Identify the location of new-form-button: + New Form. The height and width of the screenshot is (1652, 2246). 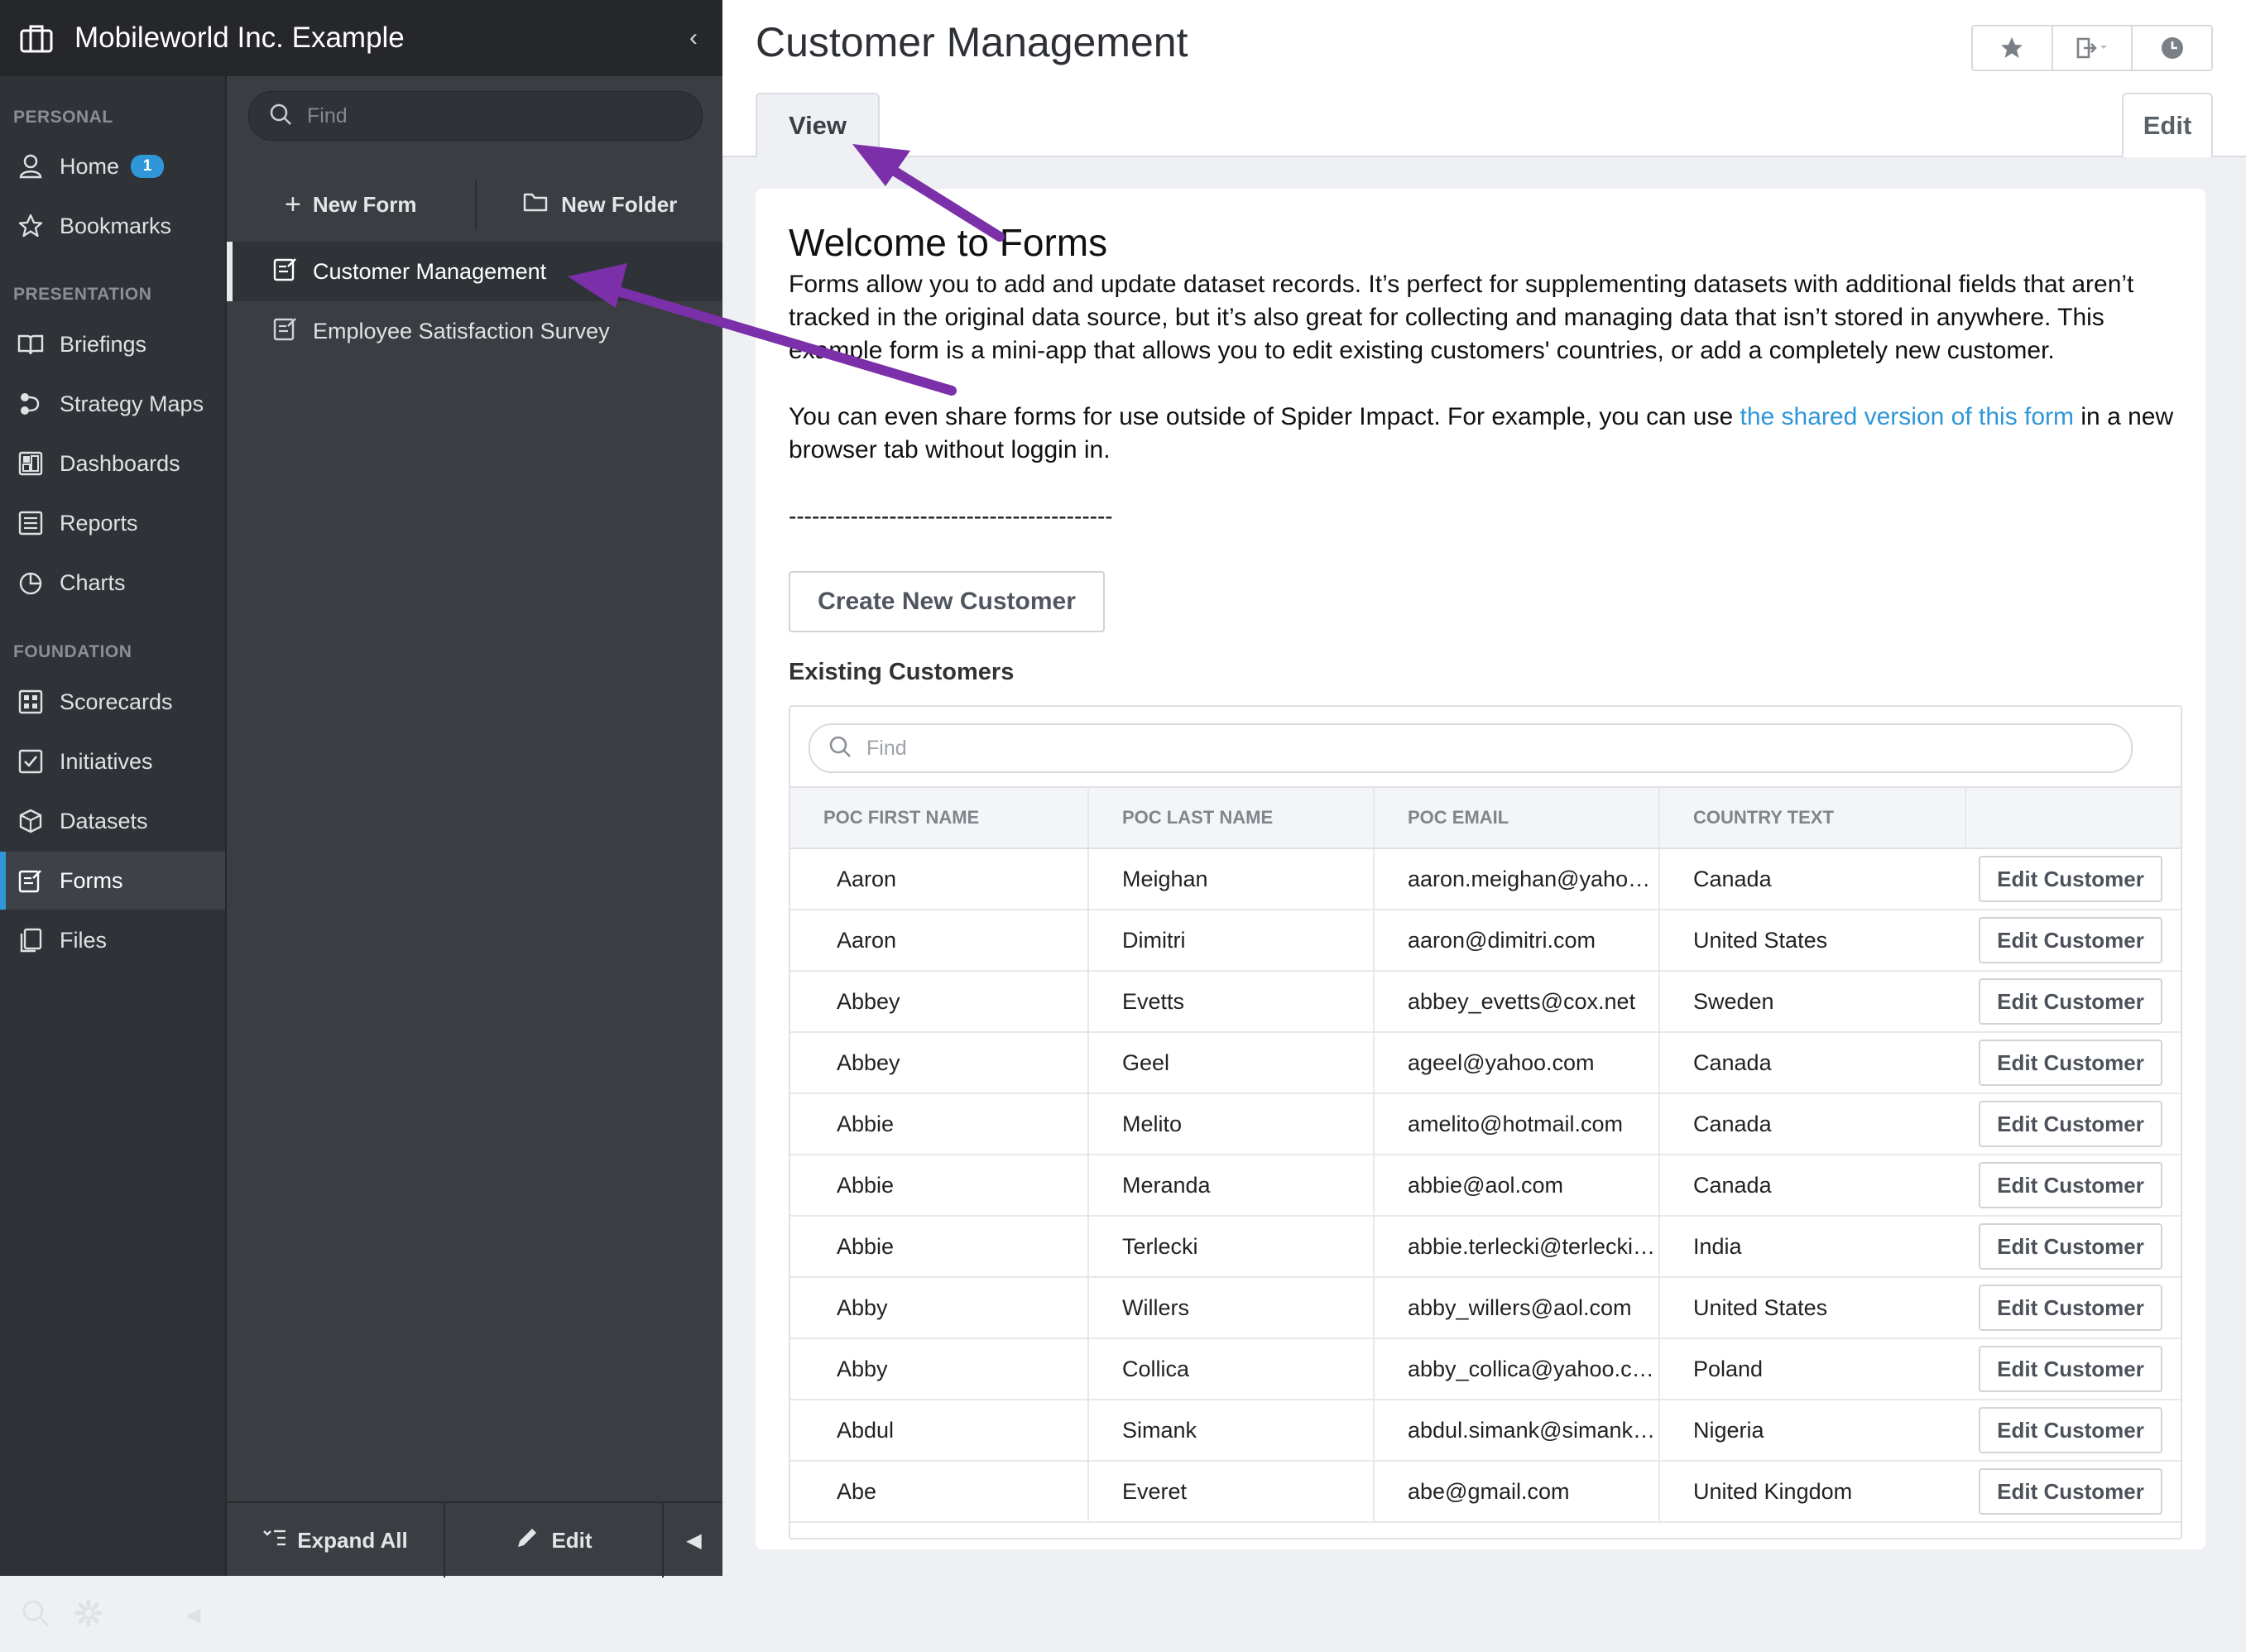
(351, 205).